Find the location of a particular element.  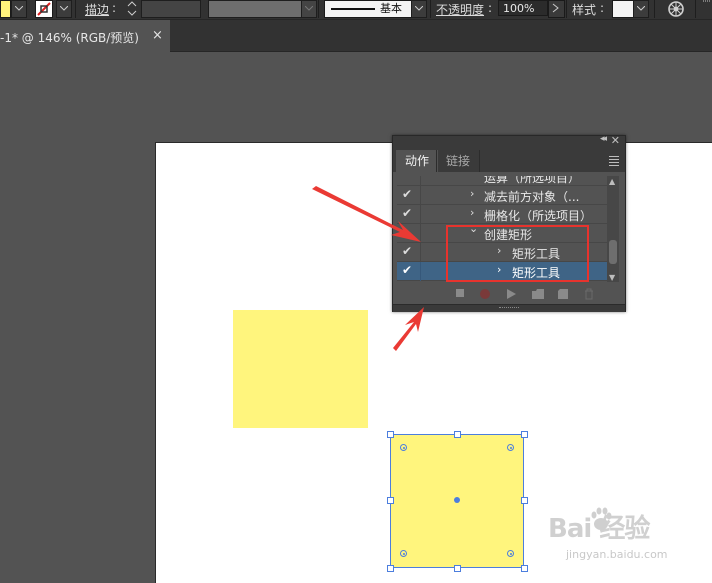

corner-widget-bottom-right is located at coordinates (510, 553).